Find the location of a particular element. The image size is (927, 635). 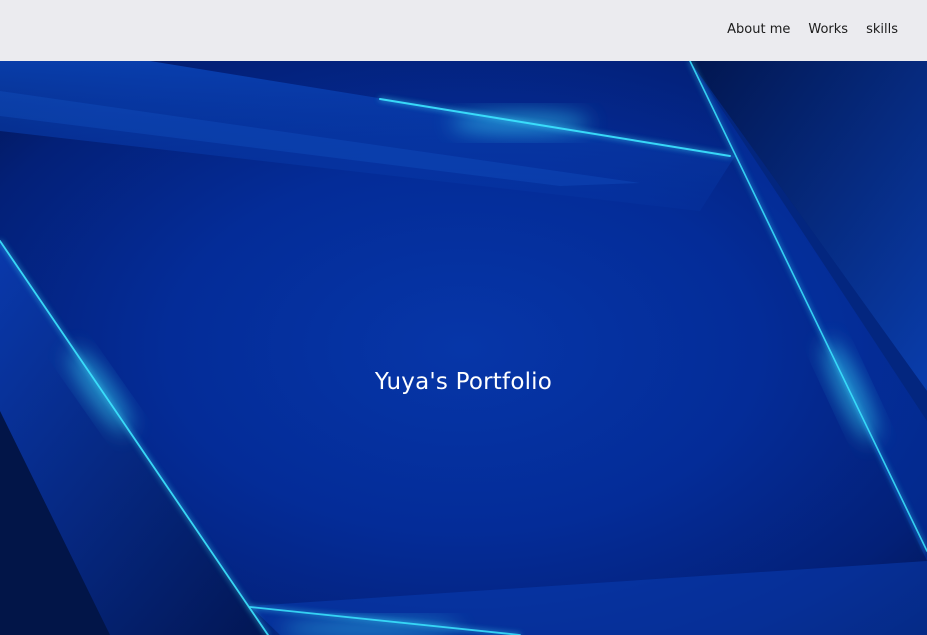

nav-link-about: About me is located at coordinates (758, 30).